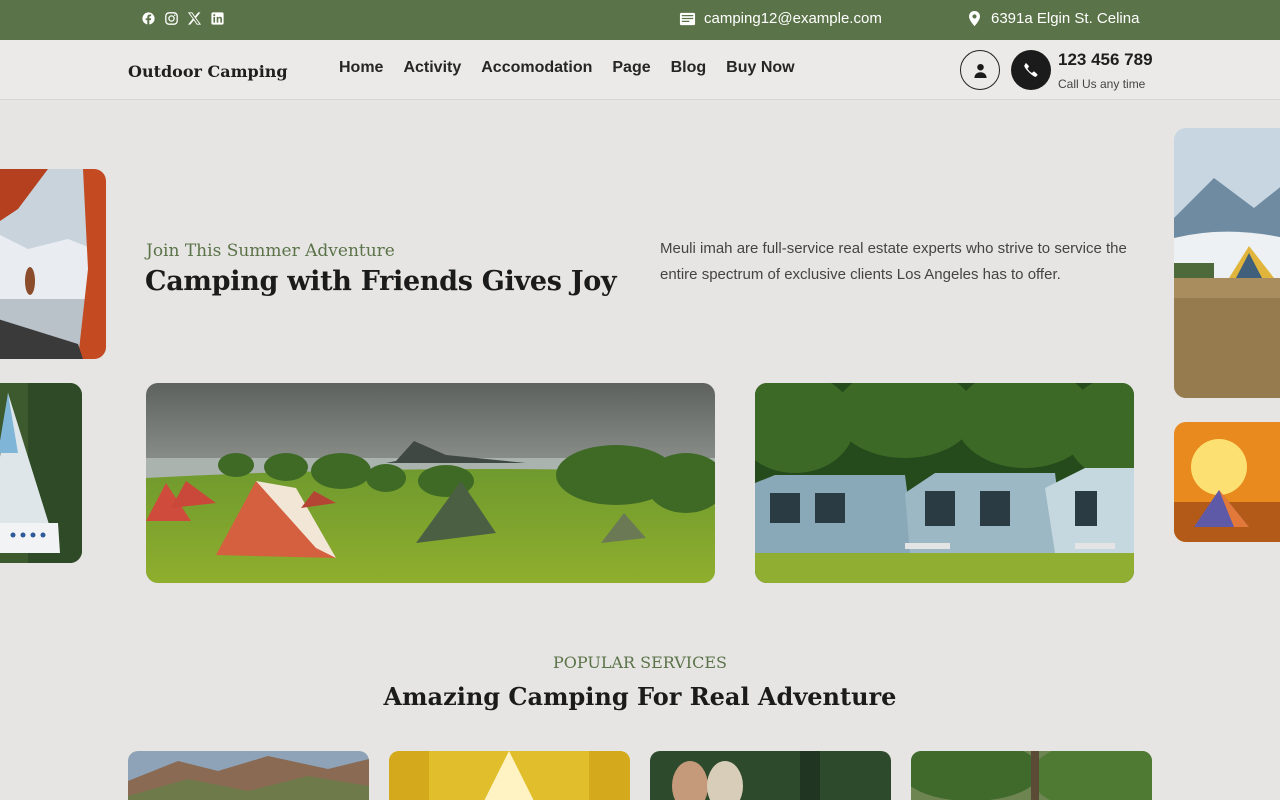  I want to click on hero-title: Camping with Friends Gives Joy, so click(381, 281).